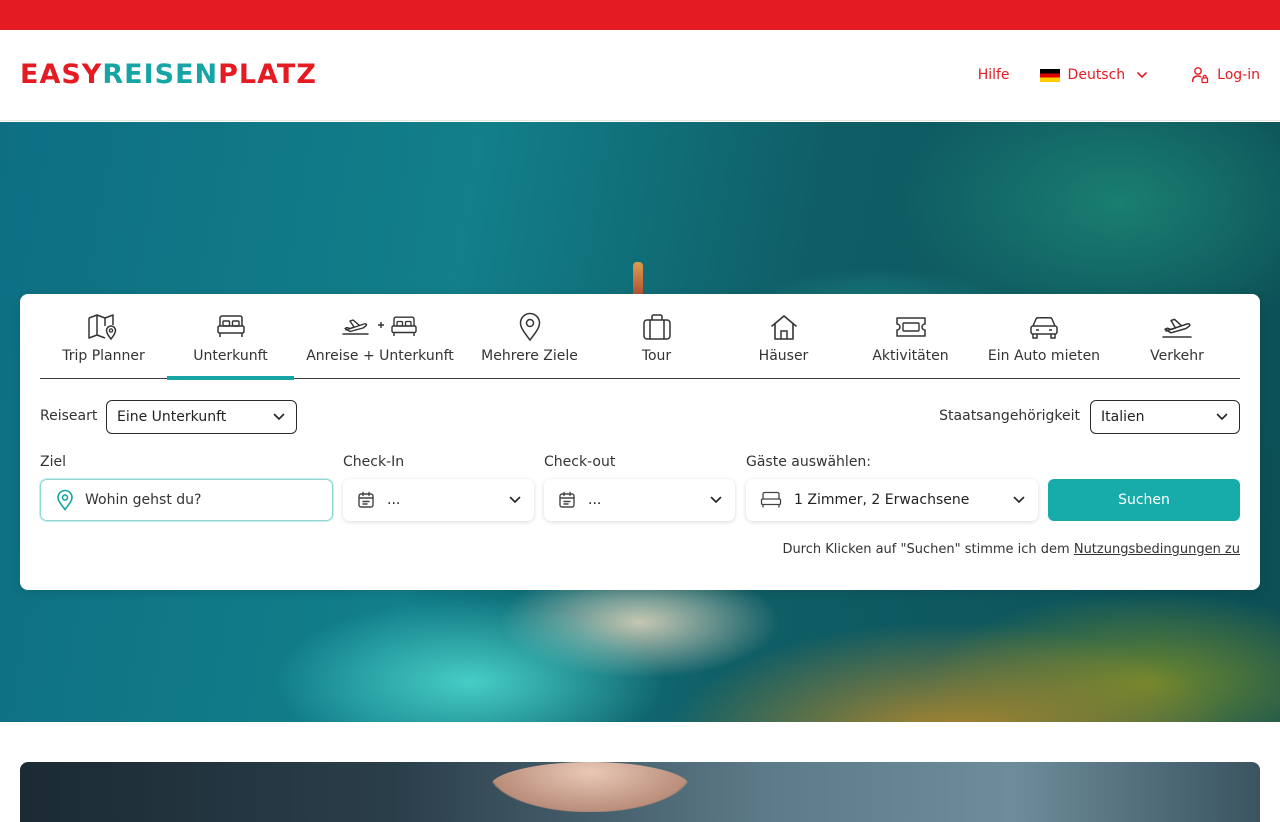  I want to click on suitcase-icon, so click(656, 327).